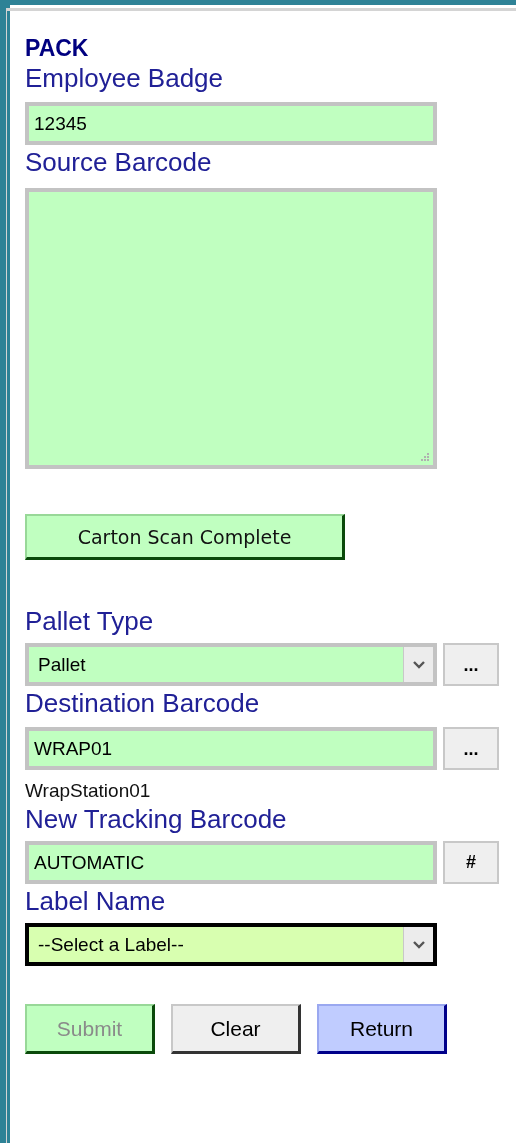 This screenshot has height=1143, width=516. I want to click on carton-scan-complete-button: Carton Scan Complete, so click(185, 537).